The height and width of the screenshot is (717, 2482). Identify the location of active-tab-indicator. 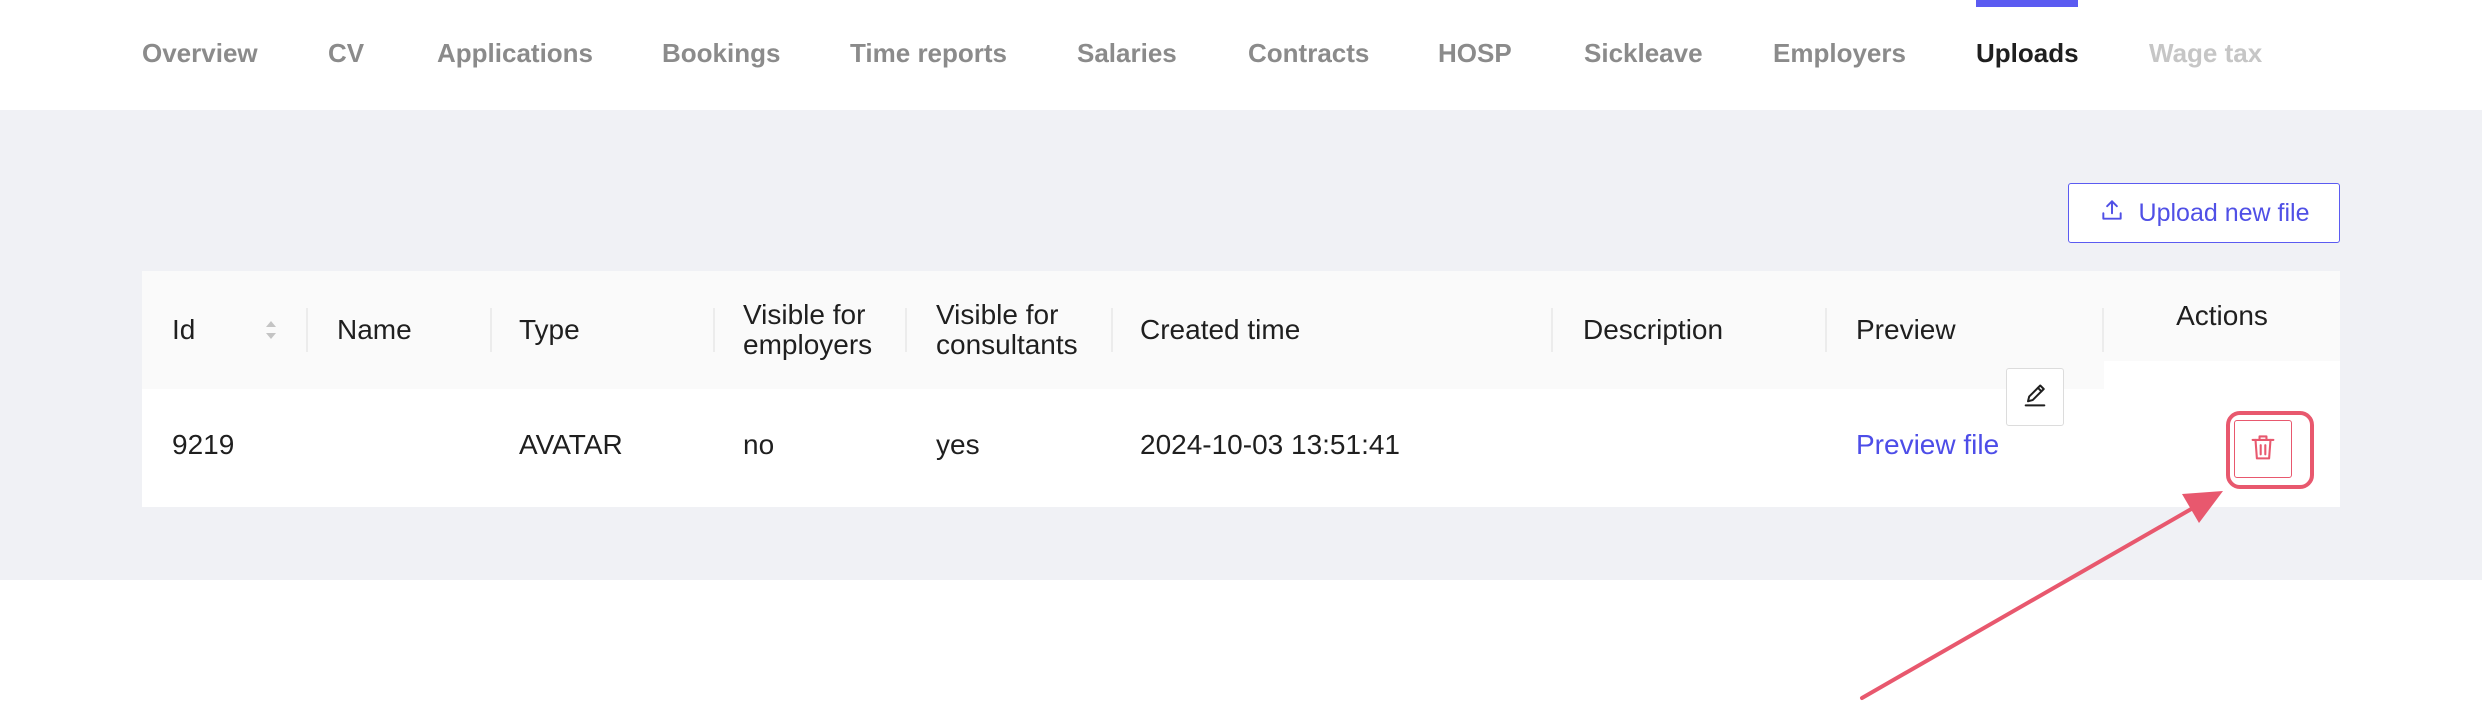
(2027, 3).